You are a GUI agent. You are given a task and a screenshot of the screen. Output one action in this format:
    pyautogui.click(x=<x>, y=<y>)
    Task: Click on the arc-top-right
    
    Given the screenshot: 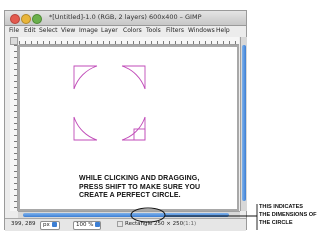 What is the action you would take?
    pyautogui.click(x=133, y=77)
    